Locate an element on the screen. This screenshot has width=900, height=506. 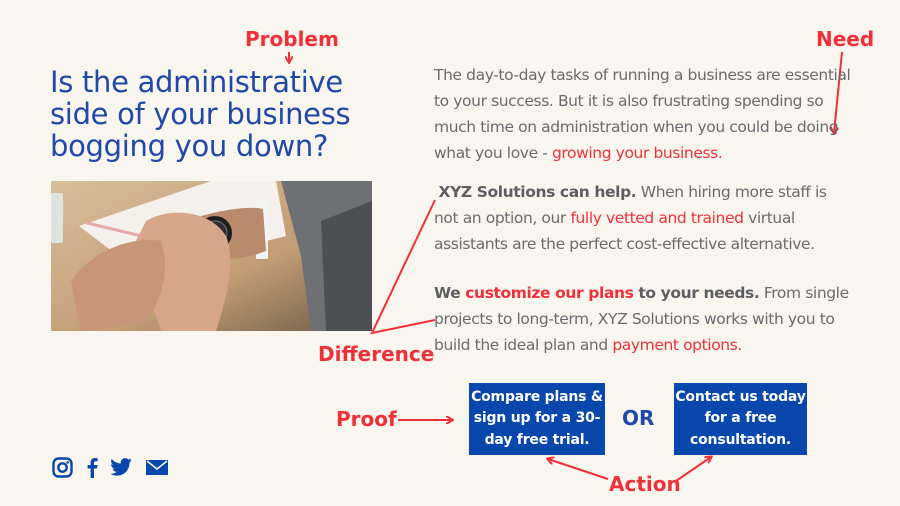
customize-highlight-bold: customize our plans is located at coordinates (549, 293).